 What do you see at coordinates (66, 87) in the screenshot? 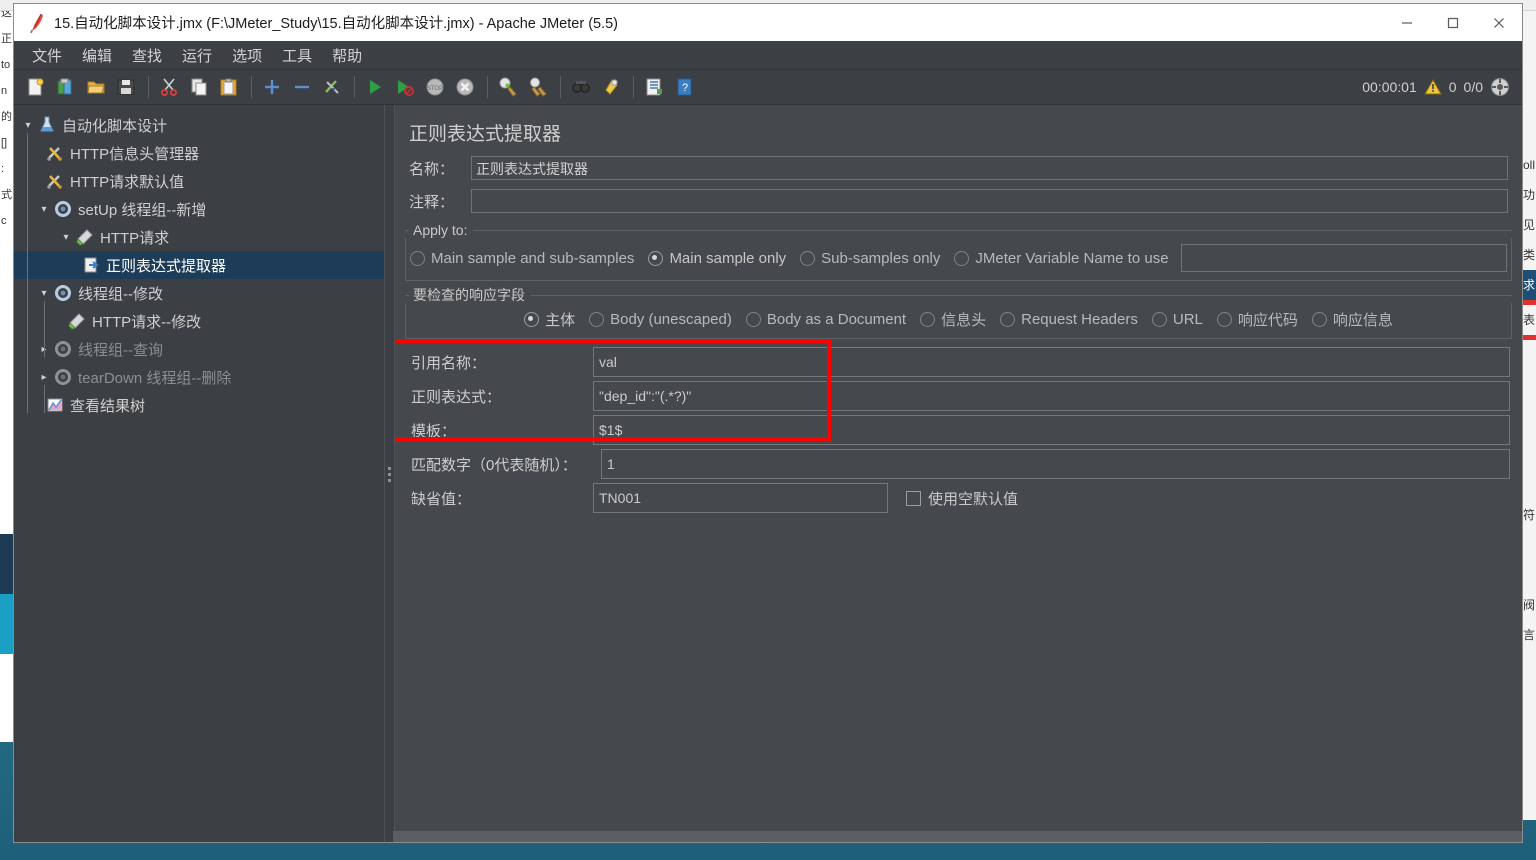
I see `templates-icon` at bounding box center [66, 87].